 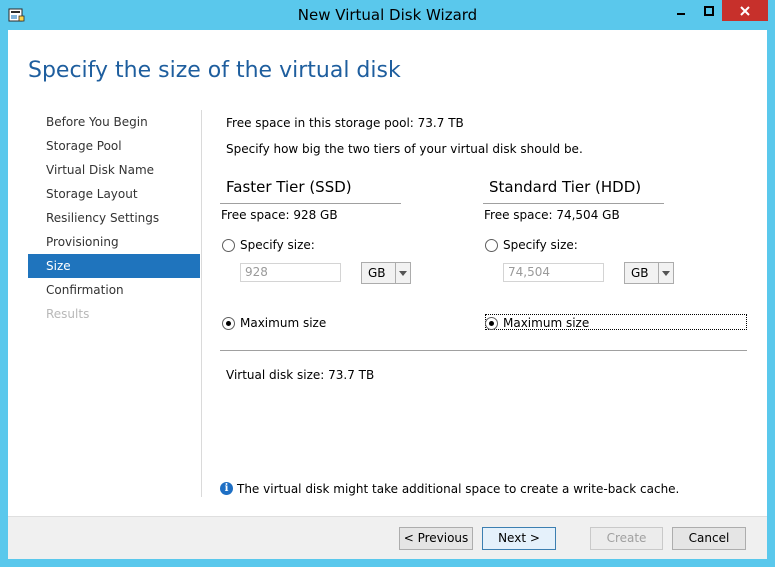 What do you see at coordinates (228, 323) in the screenshot?
I see `faster-maximum-size-radio` at bounding box center [228, 323].